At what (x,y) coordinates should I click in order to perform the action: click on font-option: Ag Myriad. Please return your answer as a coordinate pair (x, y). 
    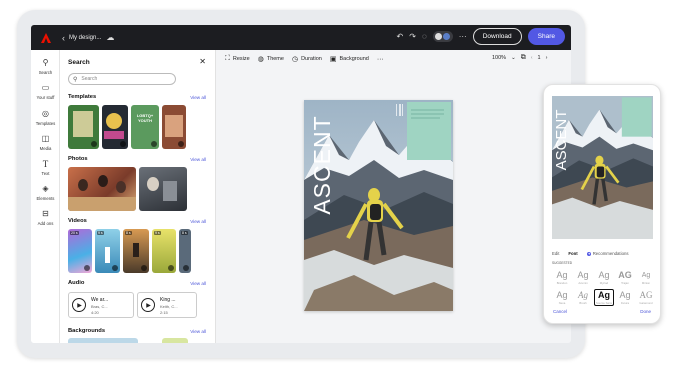
    Looking at the image, I should click on (604, 277).